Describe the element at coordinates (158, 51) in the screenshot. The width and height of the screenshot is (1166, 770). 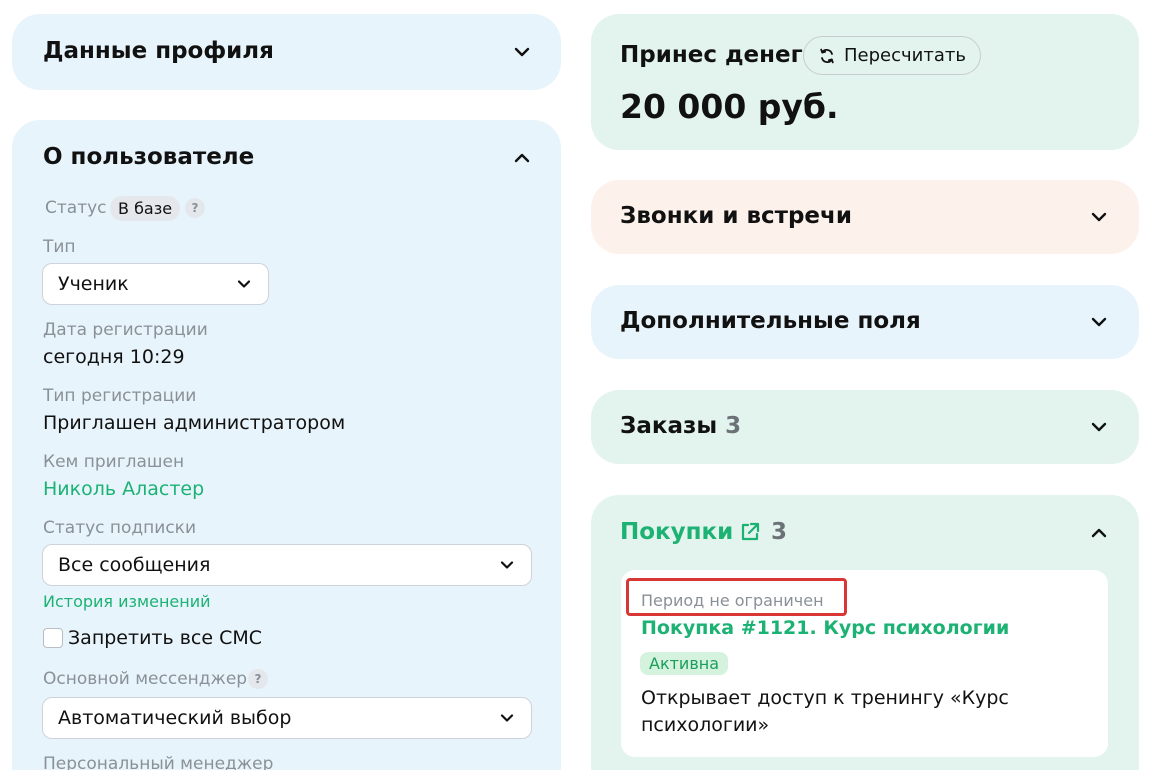
I see `profile-data-title: Данные профиля` at that location.